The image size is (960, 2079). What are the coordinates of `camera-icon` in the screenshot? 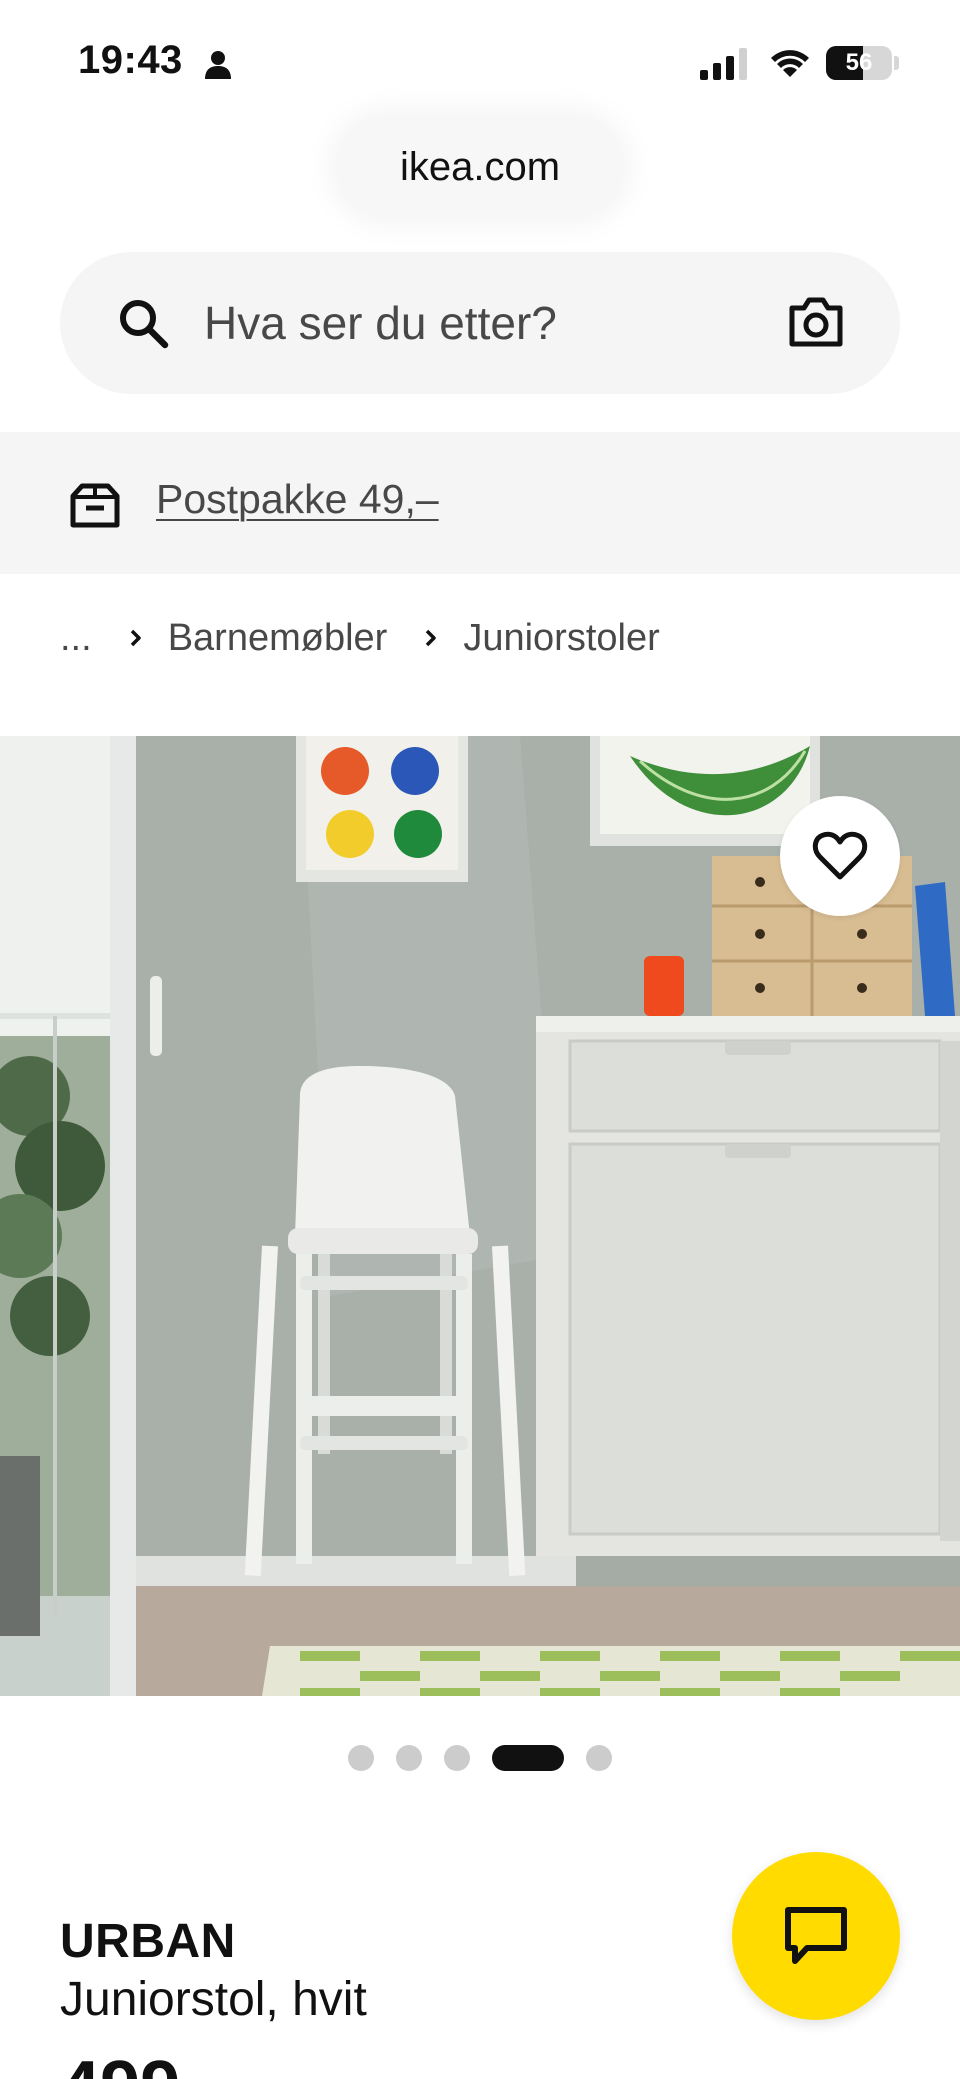 It's located at (816, 322).